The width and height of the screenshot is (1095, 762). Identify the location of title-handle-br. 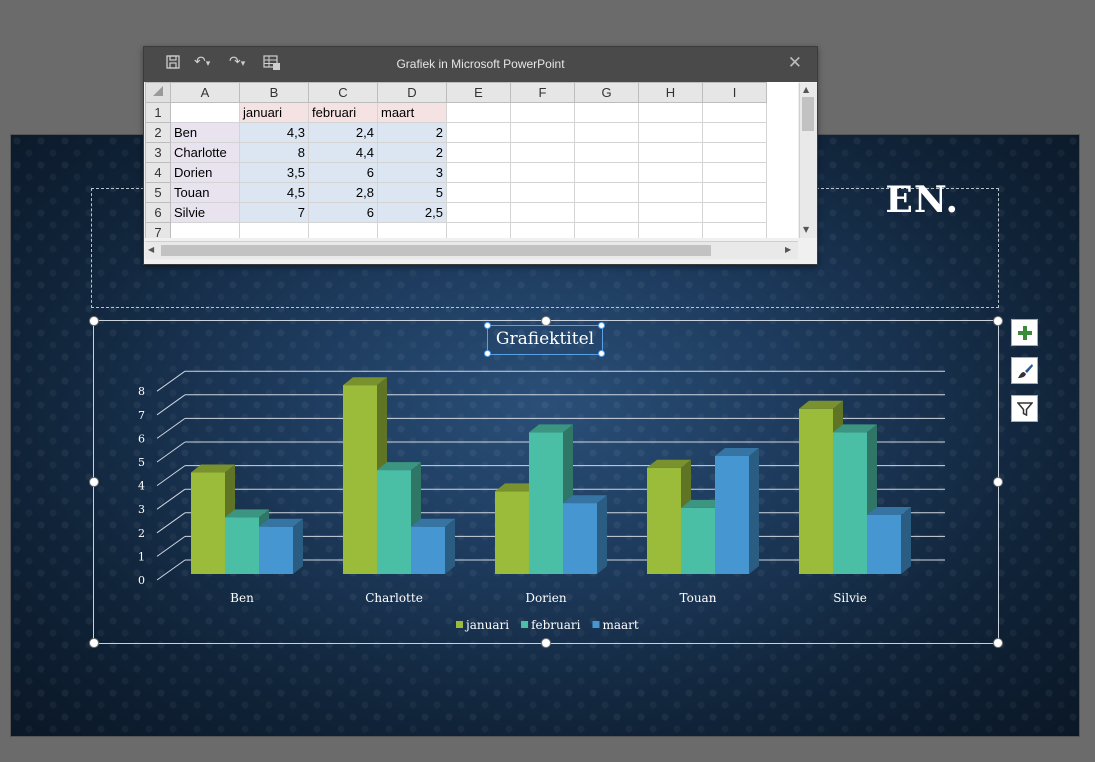
(601, 353).